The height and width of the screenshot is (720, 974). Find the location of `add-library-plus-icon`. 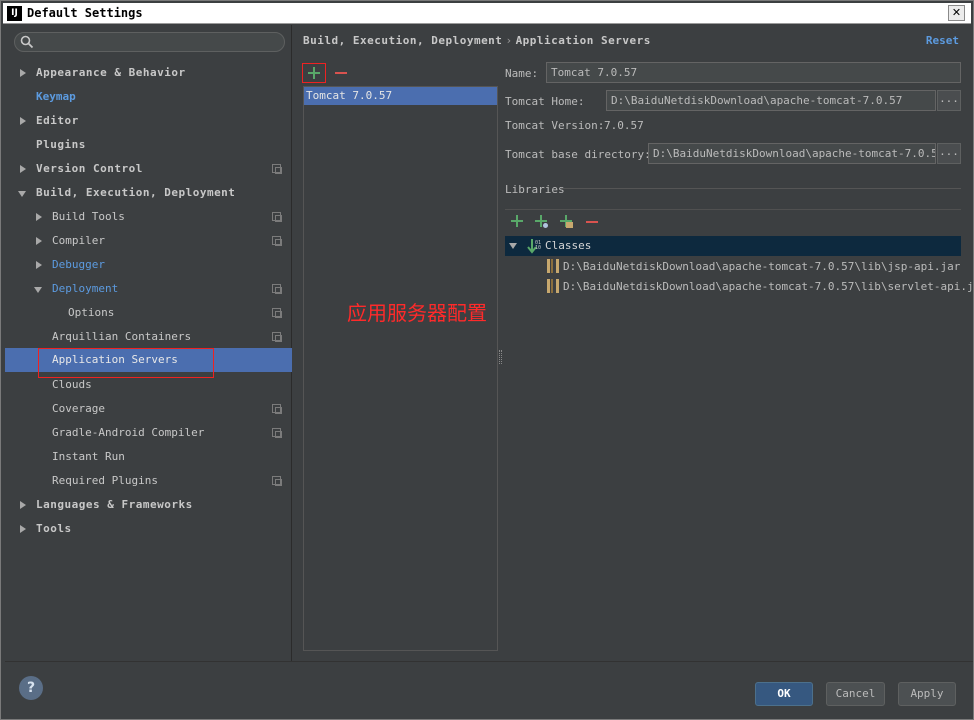

add-library-plus-icon is located at coordinates (517, 221).